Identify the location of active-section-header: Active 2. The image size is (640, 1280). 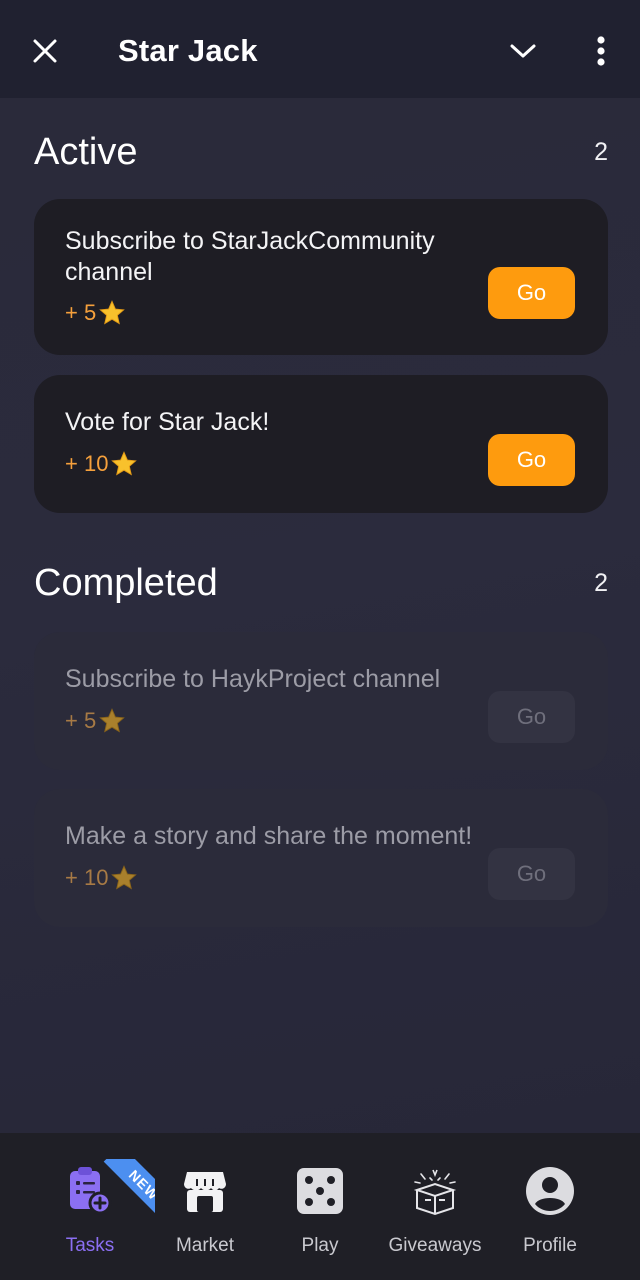
(321, 152).